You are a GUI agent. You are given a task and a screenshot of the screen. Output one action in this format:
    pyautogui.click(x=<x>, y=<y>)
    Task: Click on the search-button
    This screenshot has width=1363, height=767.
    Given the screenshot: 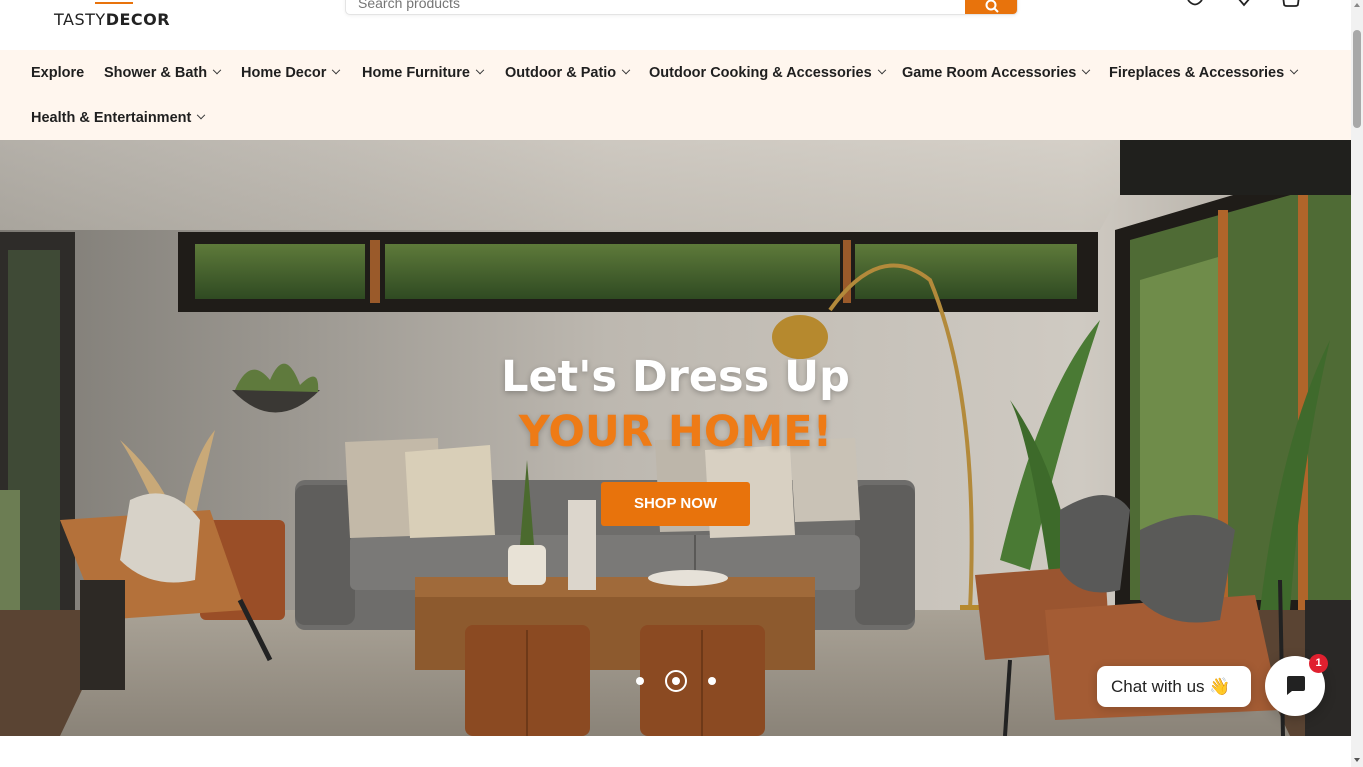 What is the action you would take?
    pyautogui.click(x=991, y=7)
    